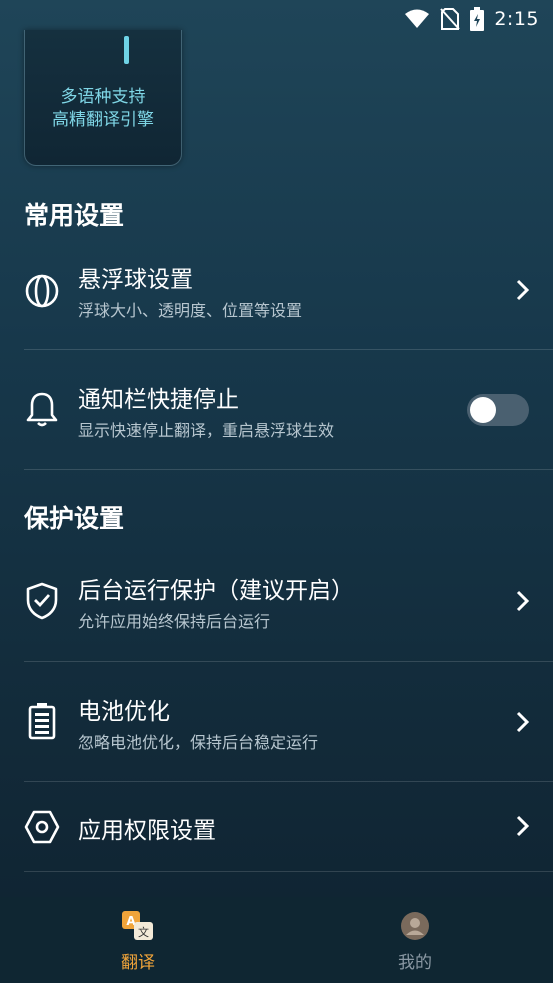 This screenshot has width=553, height=983. Describe the element at coordinates (147, 831) in the screenshot. I see `permissions-title: 应用权限设置` at that location.